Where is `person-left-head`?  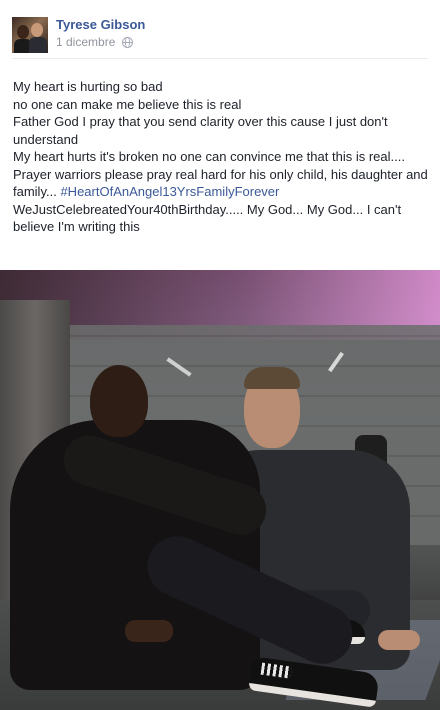 person-left-head is located at coordinates (119, 401).